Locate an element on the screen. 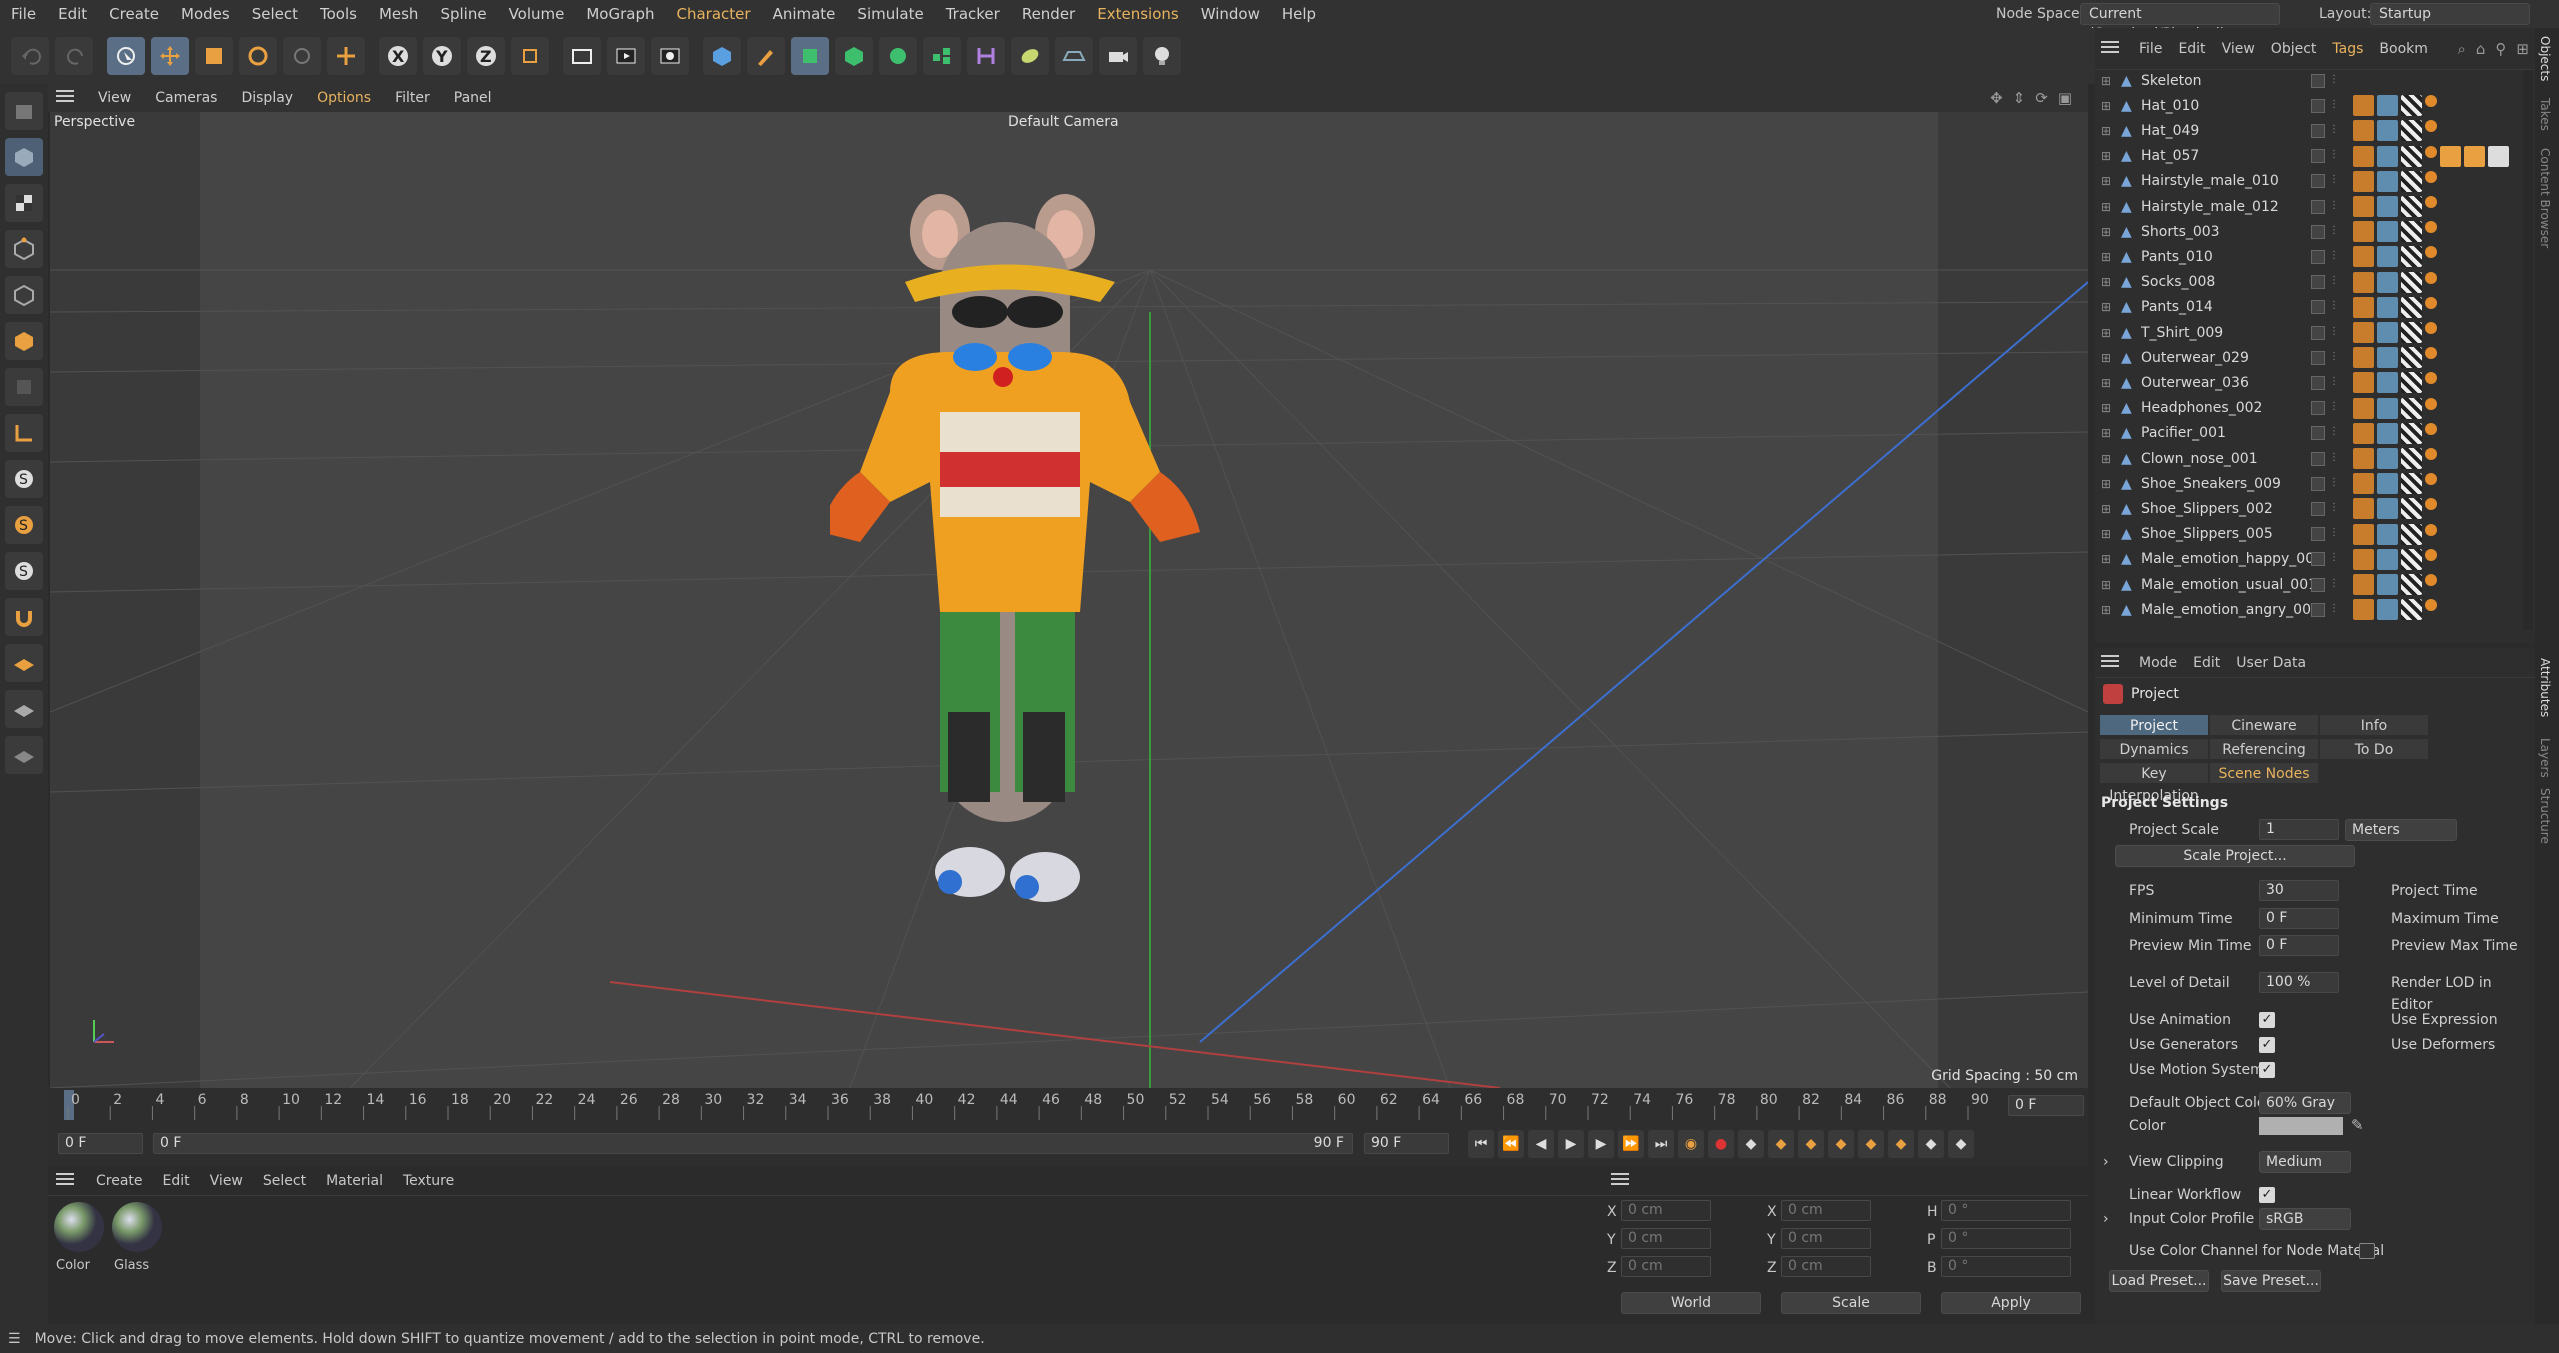 Image resolution: width=2559 pixels, height=1353 pixels. rotate-key-icon: ◆ is located at coordinates (1841, 1144).